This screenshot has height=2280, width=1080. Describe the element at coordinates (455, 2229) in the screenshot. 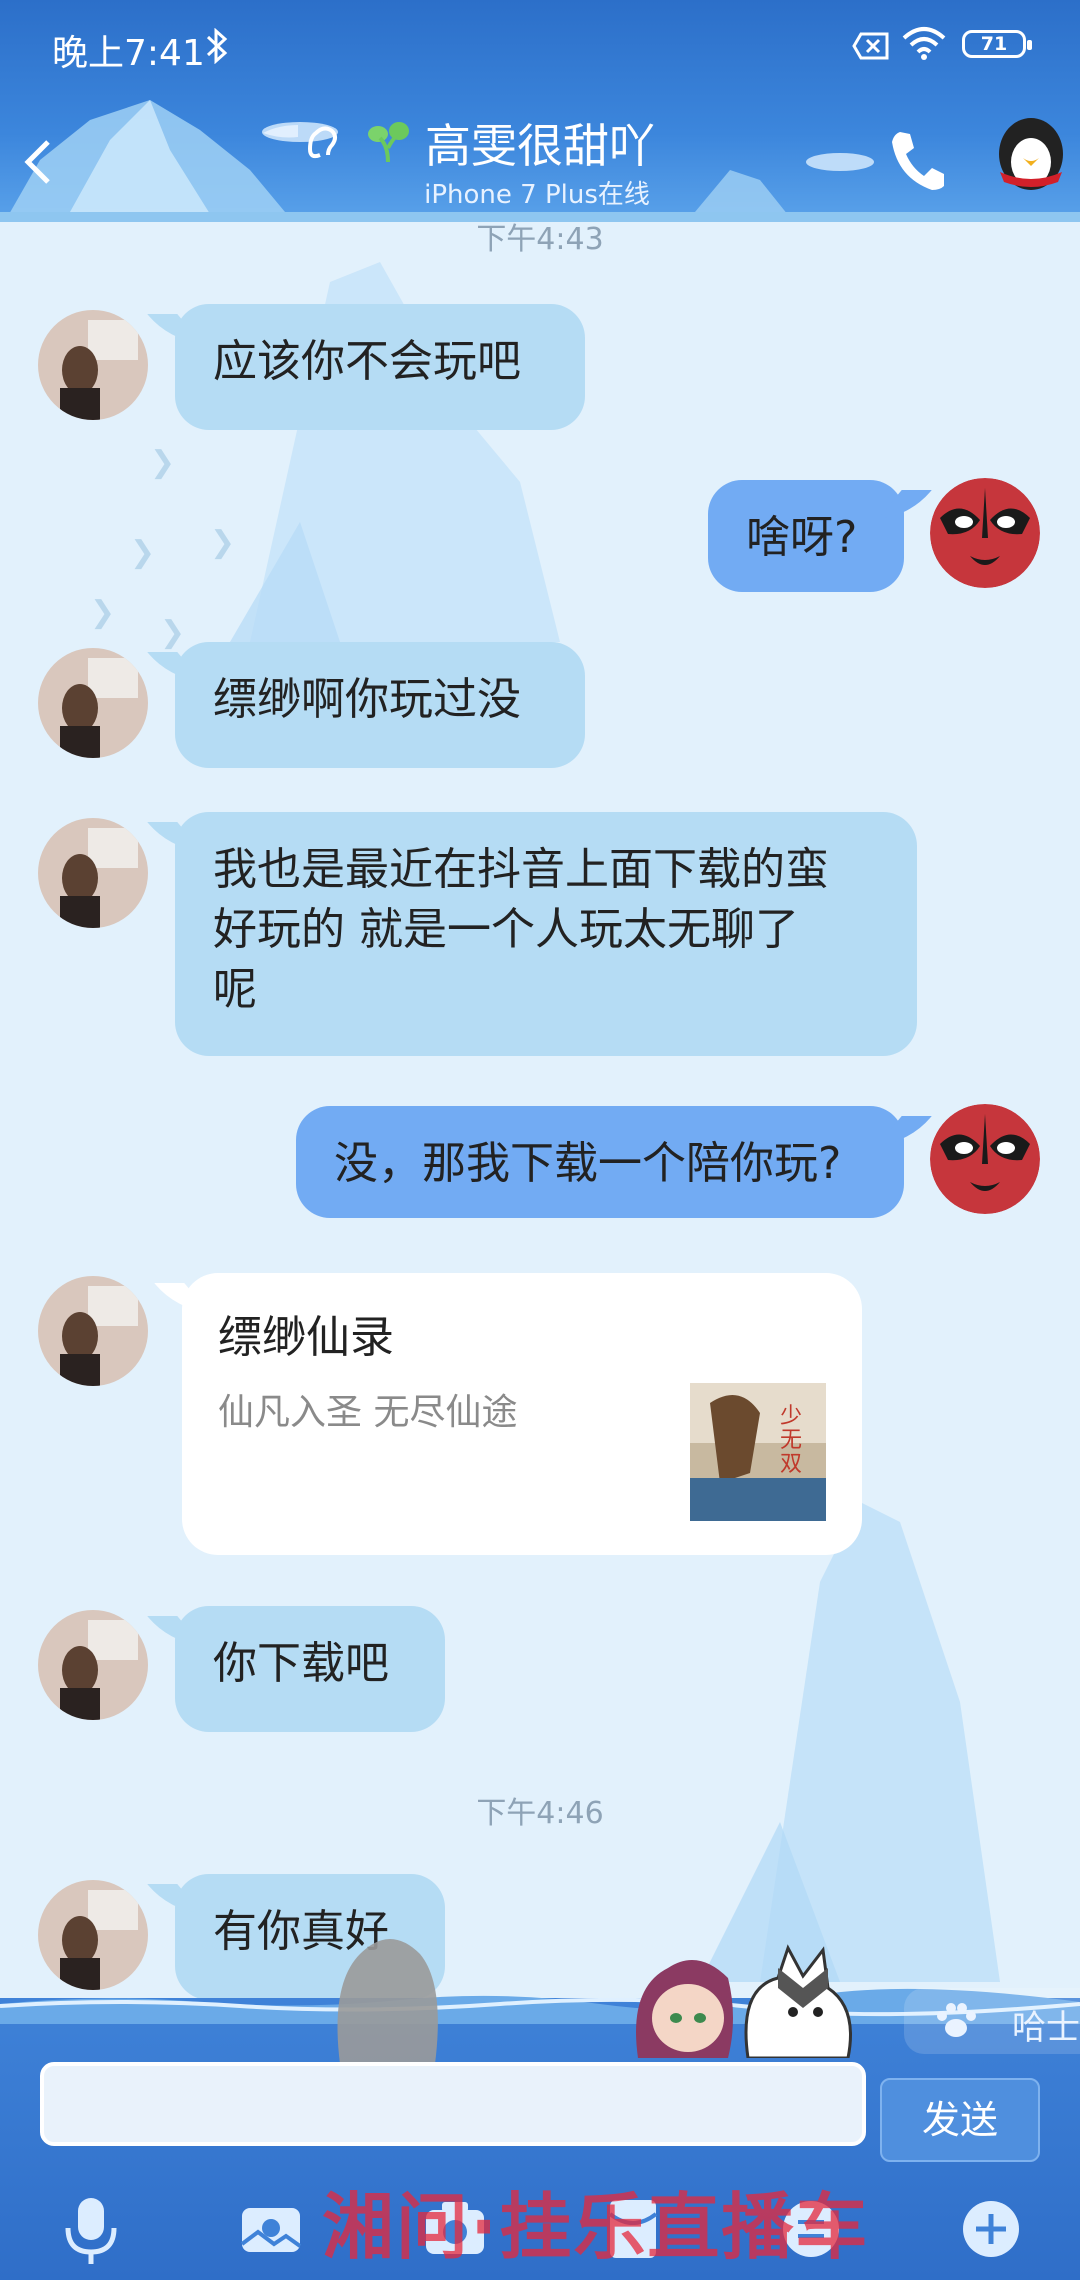

I see `camera-icon` at that location.